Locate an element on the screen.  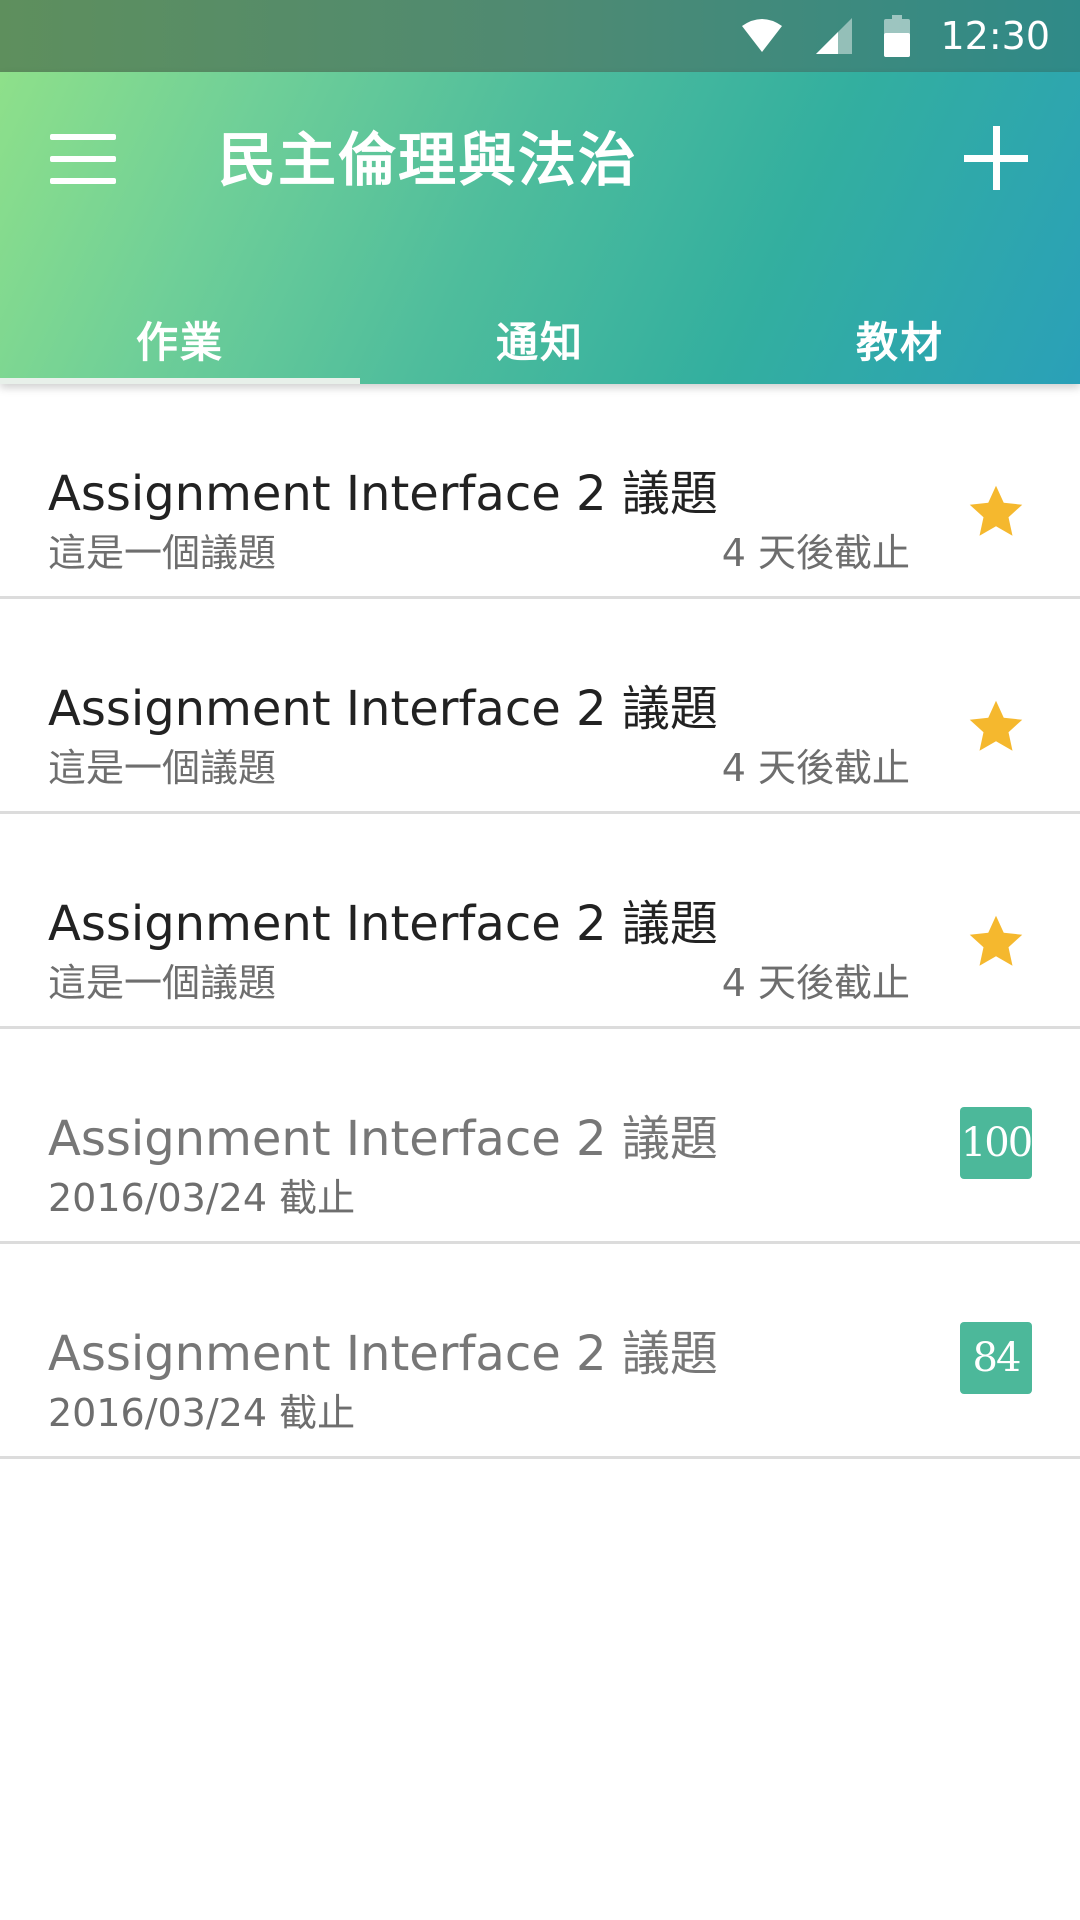
status-time: 12:30 is located at coordinates (995, 36).